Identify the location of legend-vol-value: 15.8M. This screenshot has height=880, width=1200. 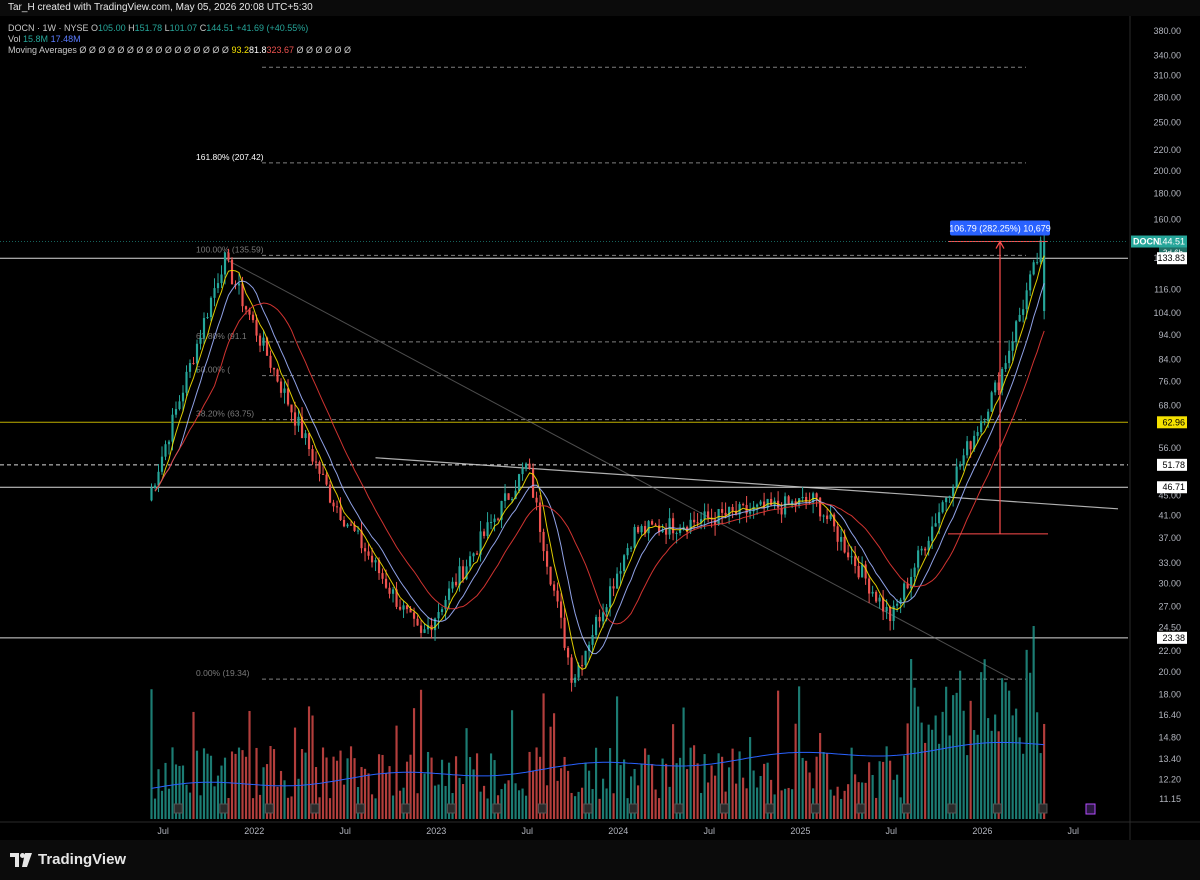
(36, 39).